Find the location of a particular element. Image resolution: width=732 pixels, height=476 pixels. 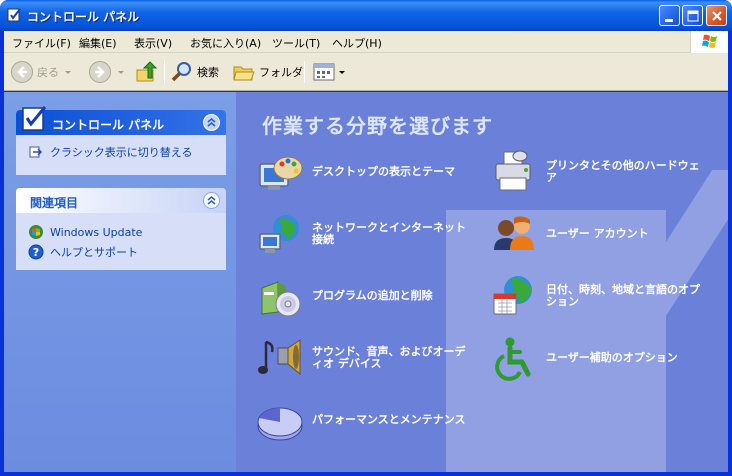

category-label: プログラムの追加と削除 is located at coordinates (372, 295).